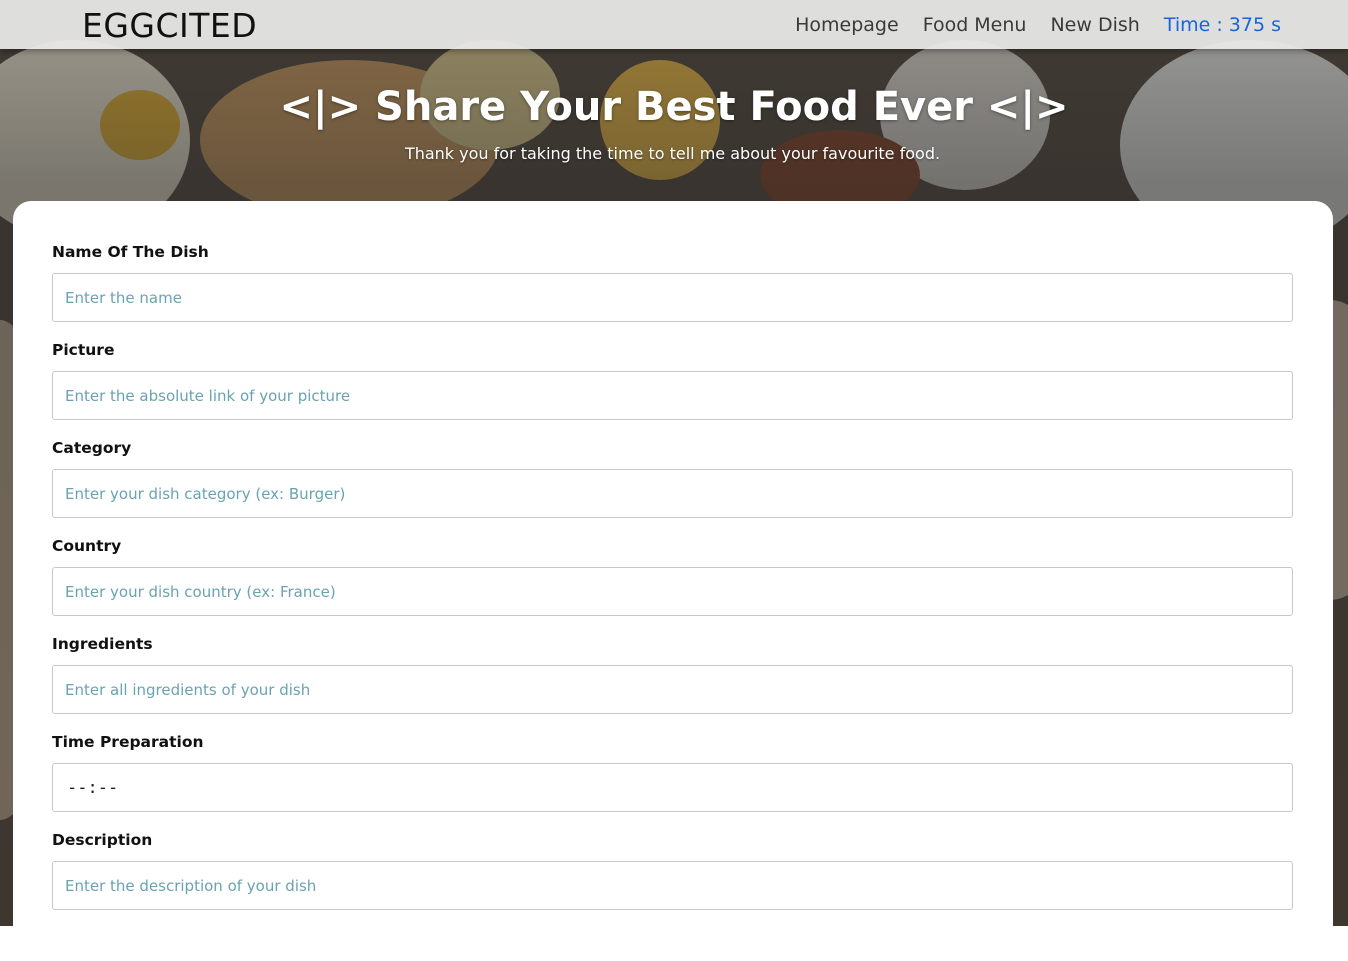  I want to click on description-label: Description, so click(102, 840).